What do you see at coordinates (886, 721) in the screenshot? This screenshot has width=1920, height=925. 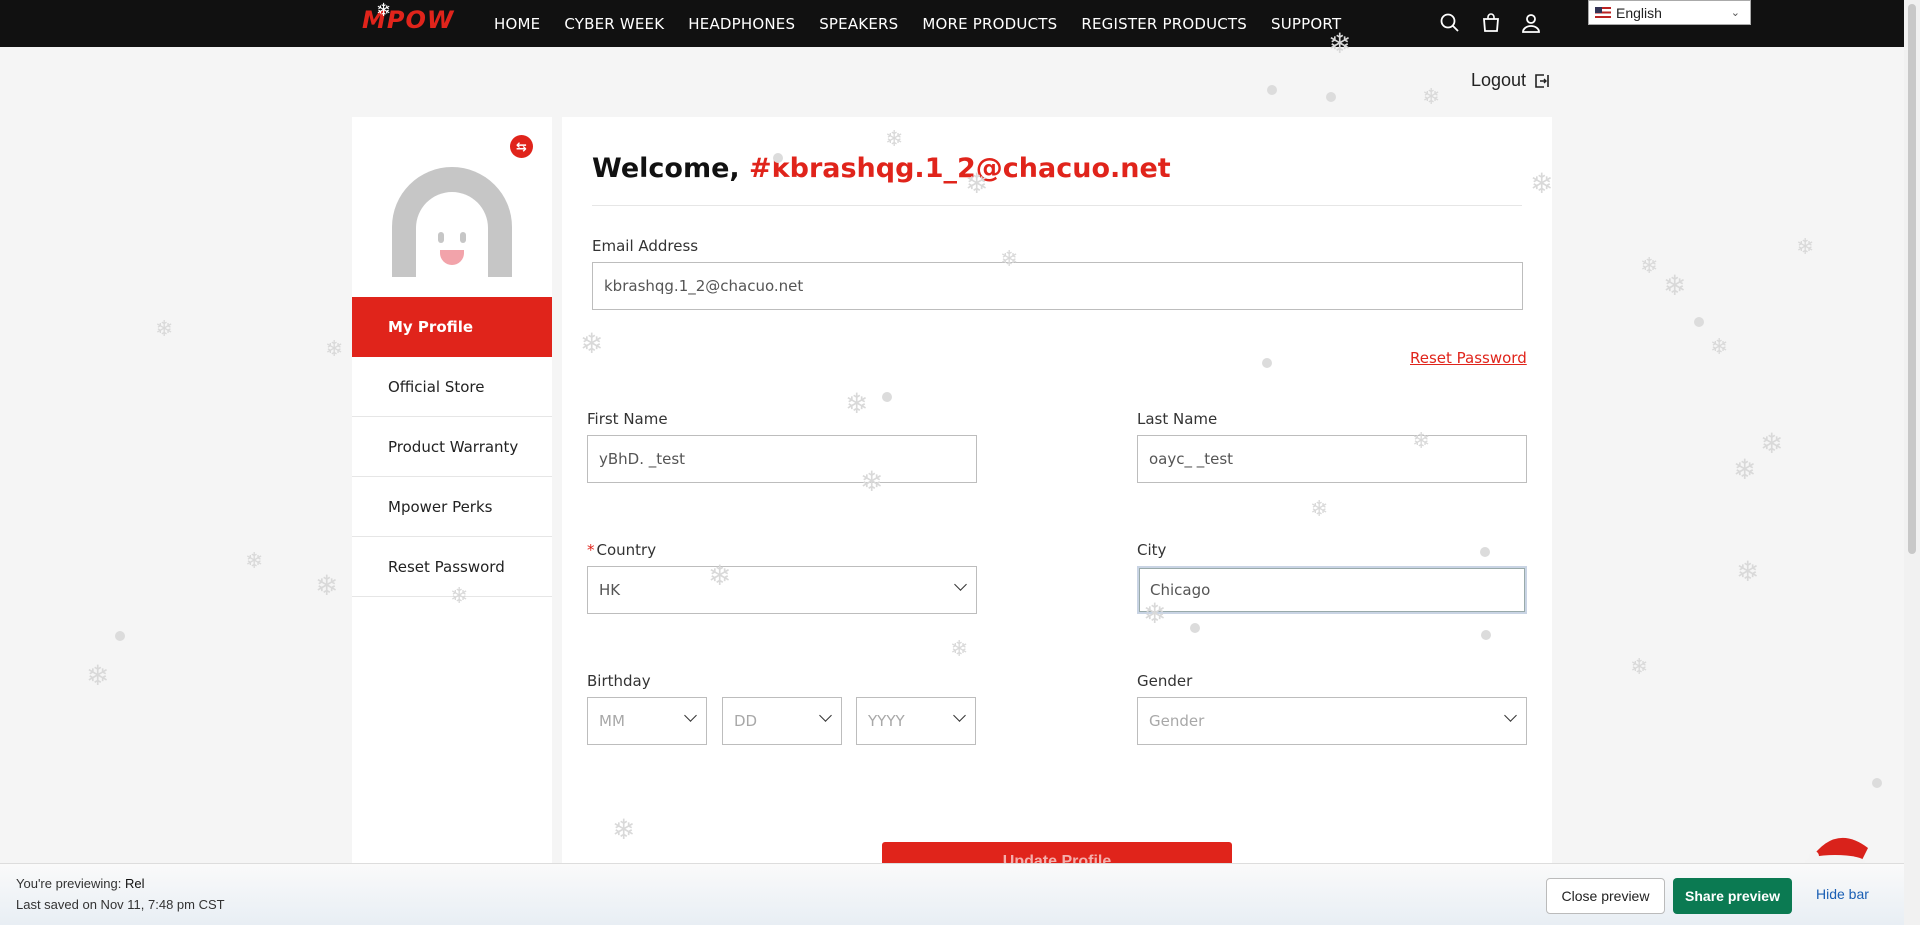 I see `birthday-year-placeholder: YYYY` at bounding box center [886, 721].